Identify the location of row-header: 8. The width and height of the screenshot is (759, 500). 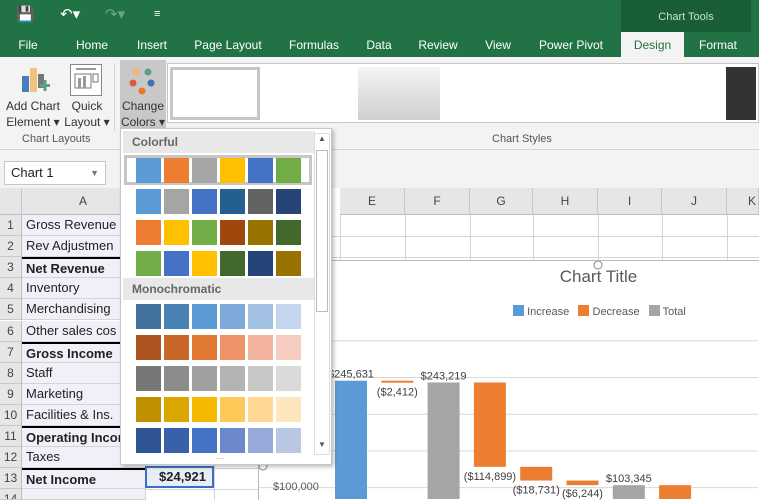
(11, 373).